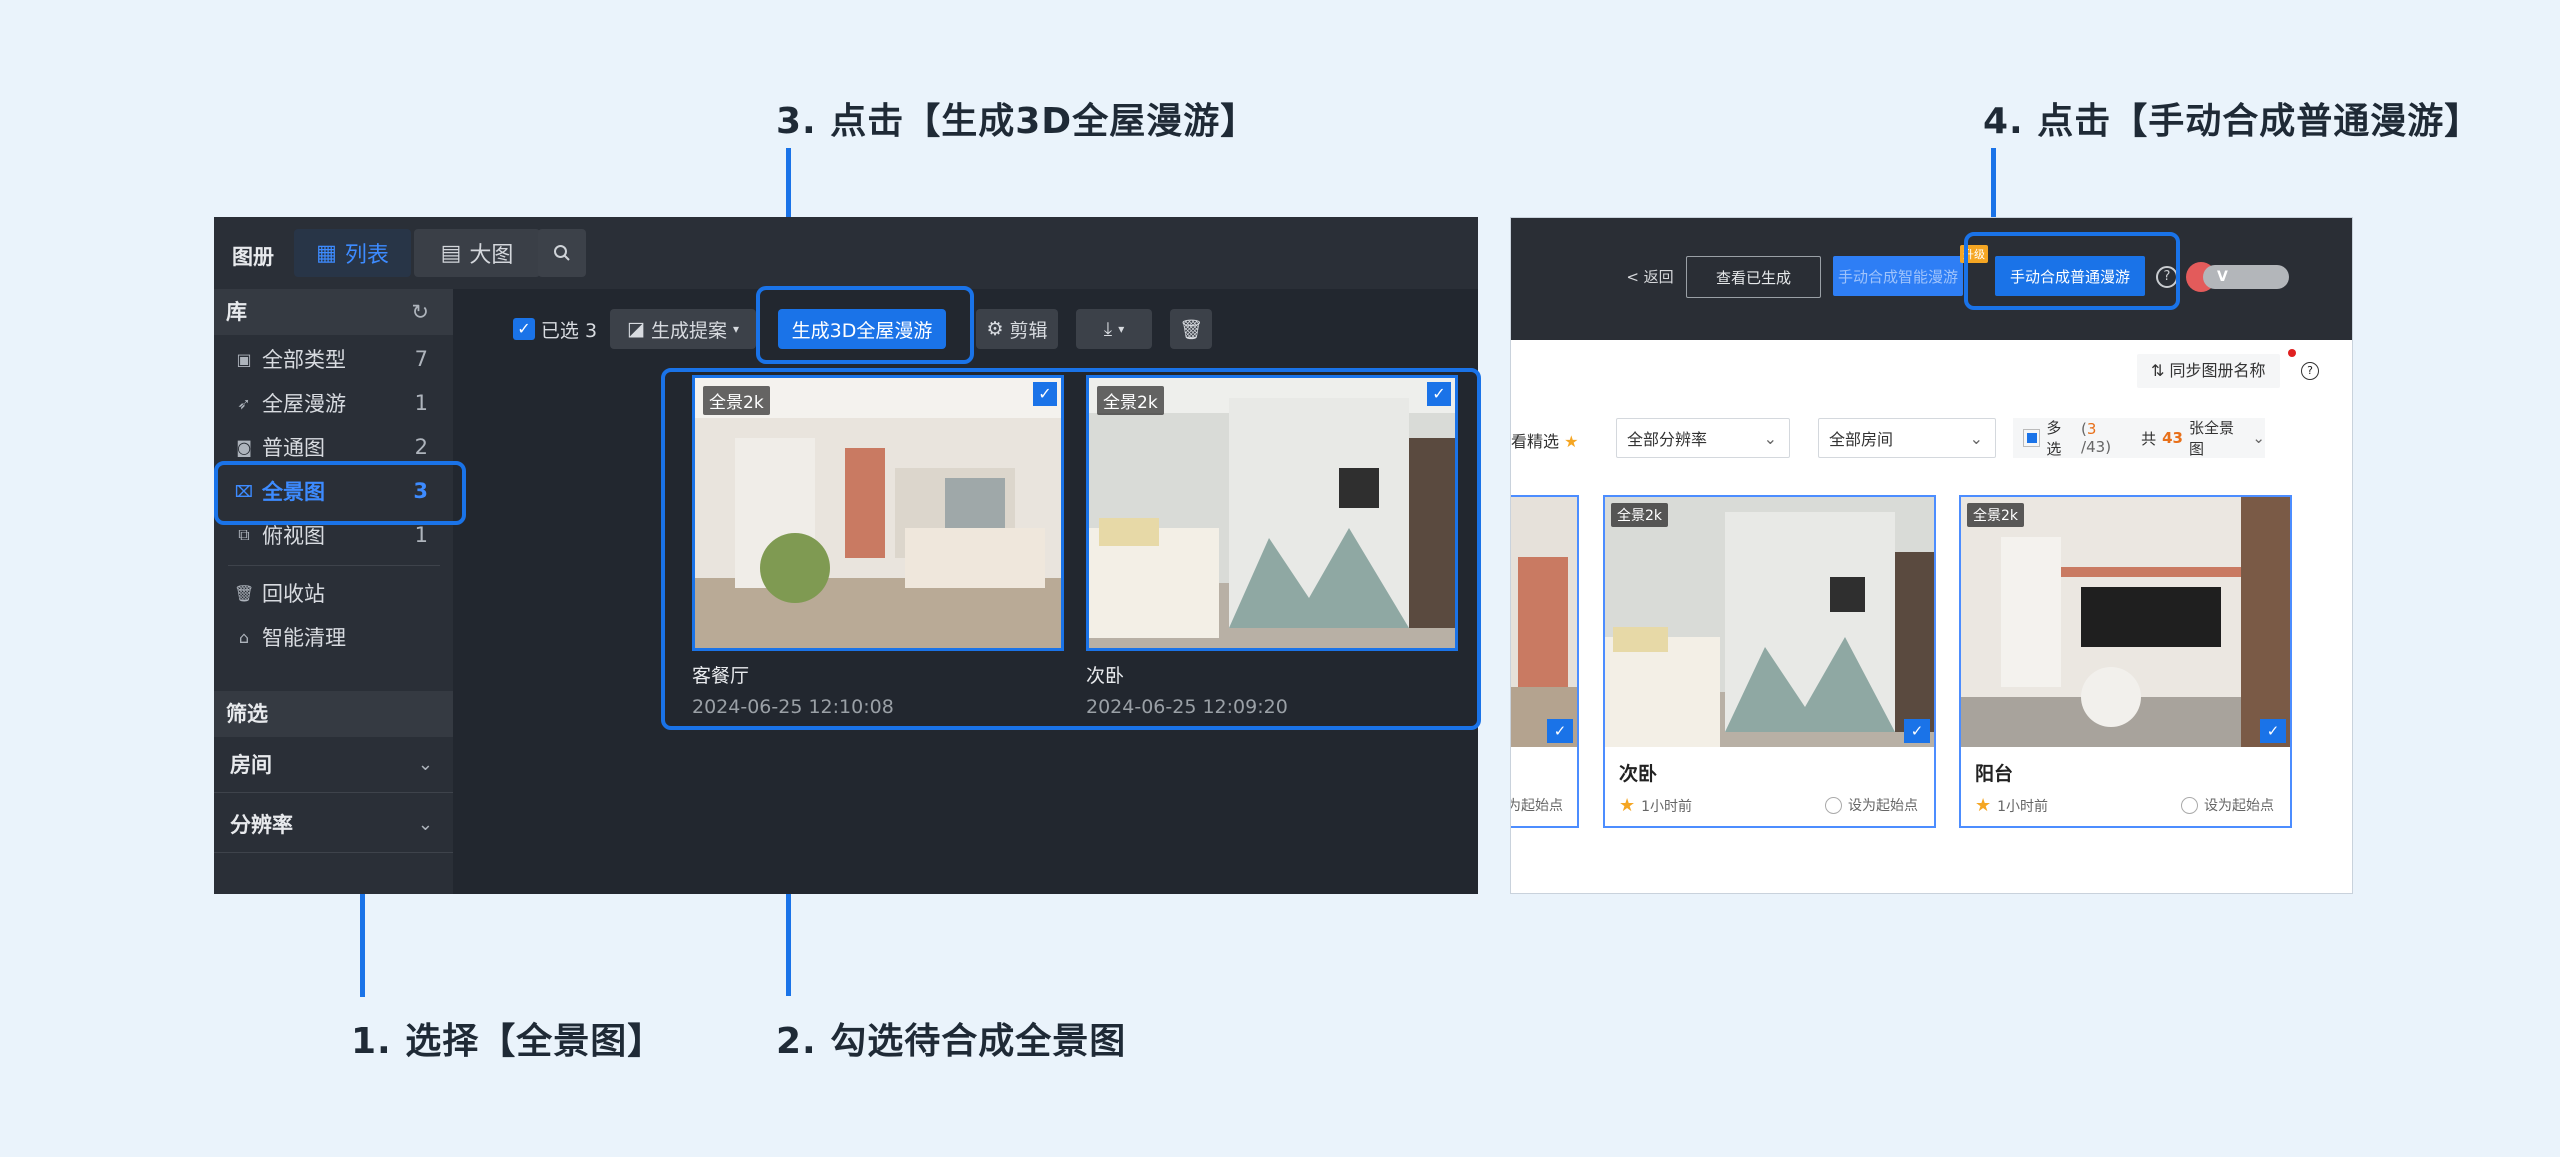 Image resolution: width=2560 pixels, height=1157 pixels. Describe the element at coordinates (420, 312) in the screenshot. I see `refresh-icon: ↻` at that location.